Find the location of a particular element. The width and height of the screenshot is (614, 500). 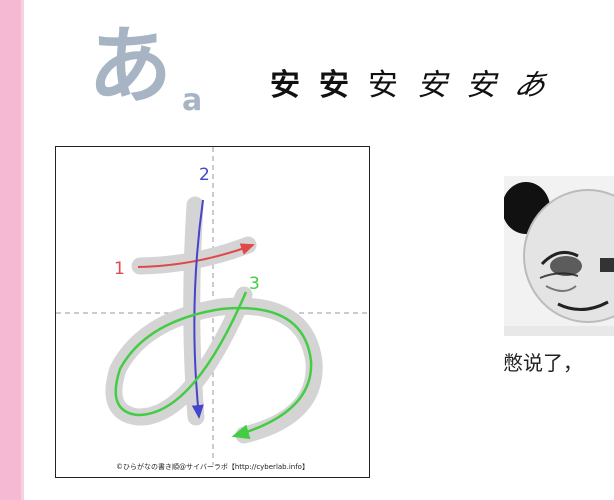

big-kana: あ is located at coordinates (130, 66).